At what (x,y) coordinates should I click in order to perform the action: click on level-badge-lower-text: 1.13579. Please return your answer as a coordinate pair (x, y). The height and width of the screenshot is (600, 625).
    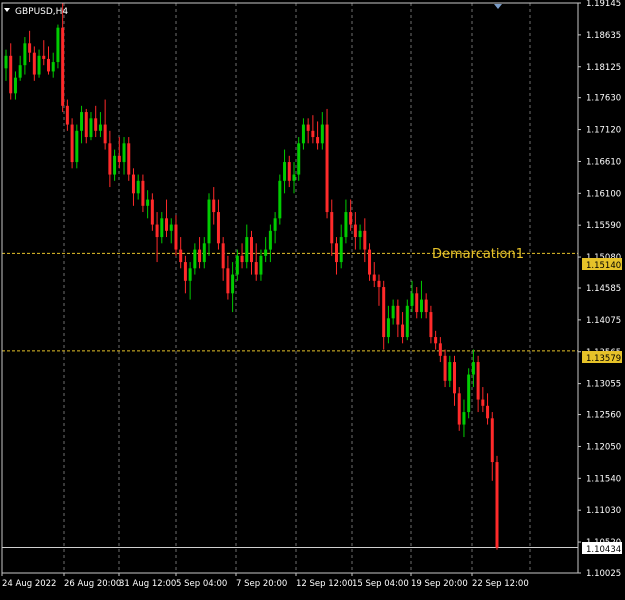
    Looking at the image, I should click on (603, 359).